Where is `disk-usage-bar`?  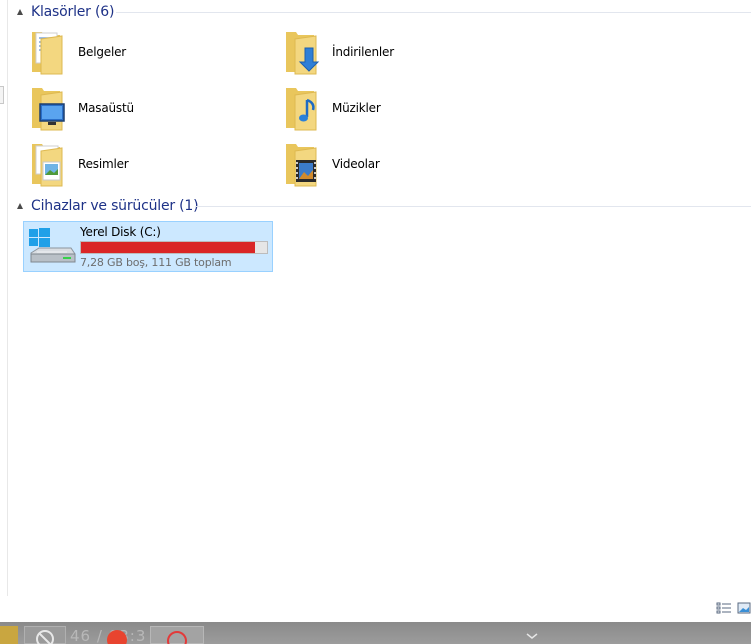
disk-usage-bar is located at coordinates (174, 247).